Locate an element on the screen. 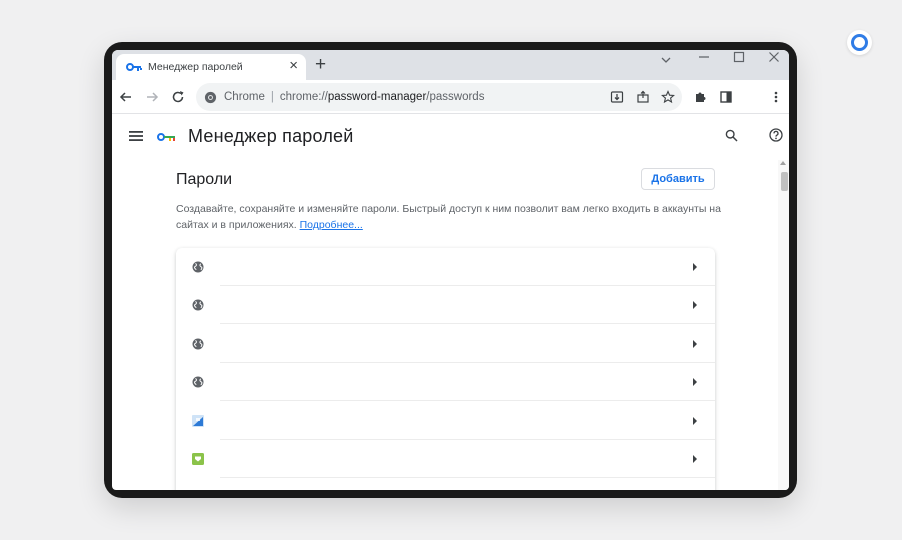 The image size is (902, 540). url-path: /passwords is located at coordinates (455, 97).